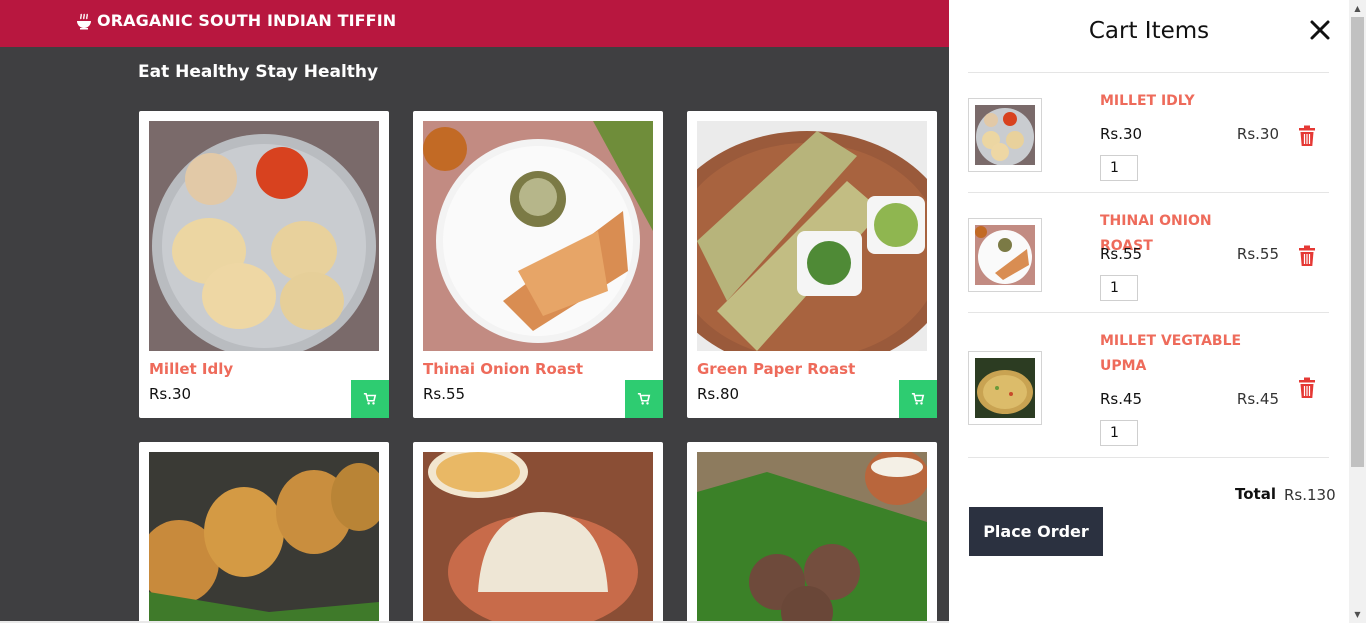  What do you see at coordinates (1257, 134) in the screenshot?
I see `cart-item-subtotal: Rs.30` at bounding box center [1257, 134].